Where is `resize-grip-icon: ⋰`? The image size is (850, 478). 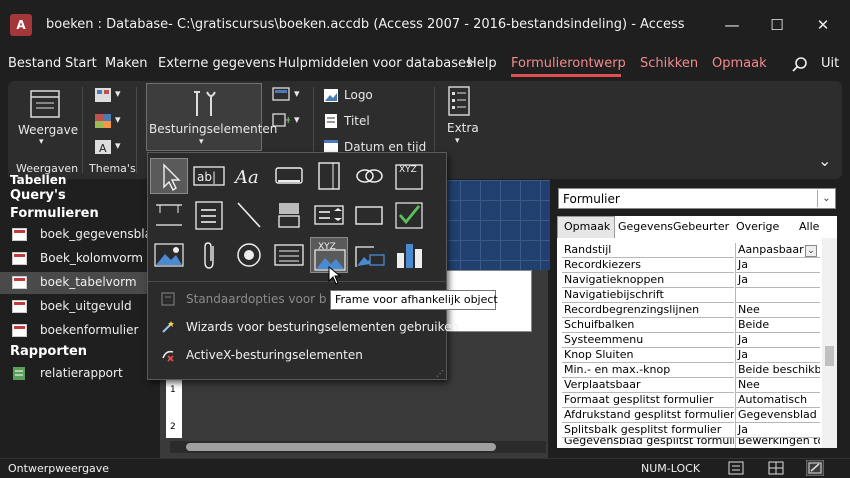
resize-grip-icon: ⋰ is located at coordinates (440, 373).